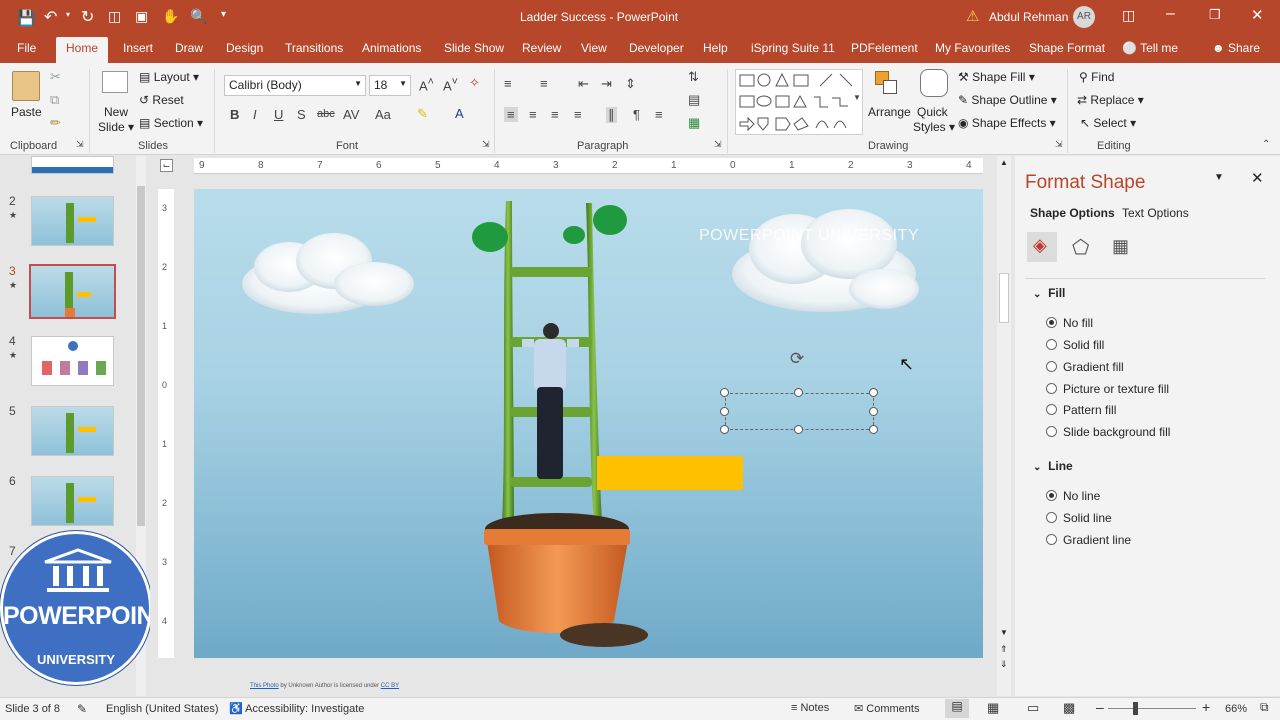 This screenshot has width=1280, height=720. Describe the element at coordinates (278, 114) in the screenshot. I see `underline-icon: U` at that location.